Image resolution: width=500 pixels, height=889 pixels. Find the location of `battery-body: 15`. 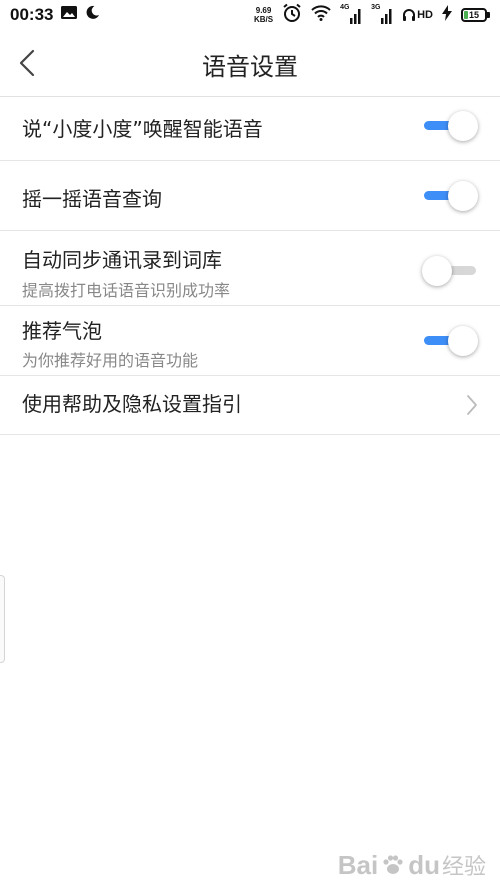

battery-body: 15 is located at coordinates (474, 15).